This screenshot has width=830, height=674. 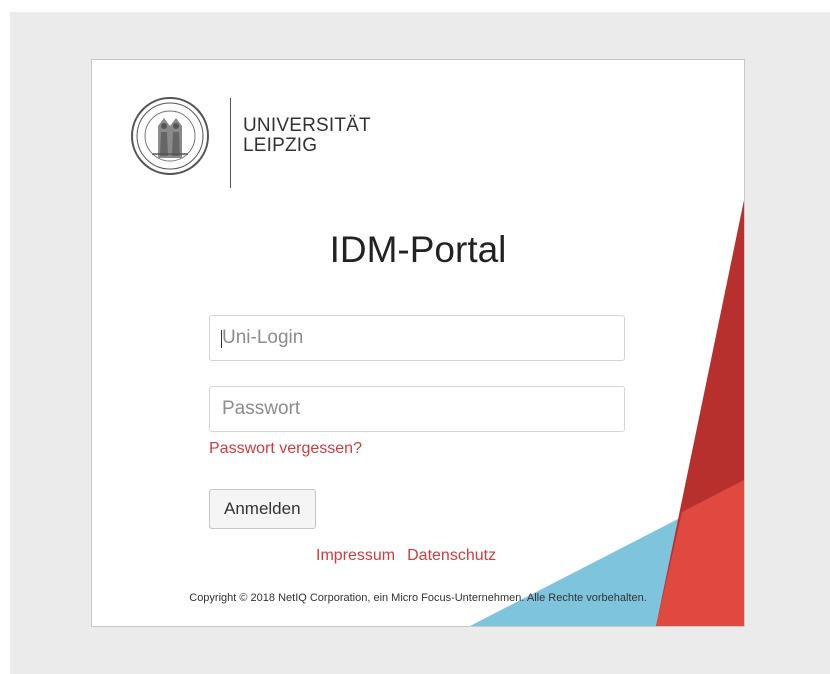 What do you see at coordinates (230, 143) in the screenshot?
I see `logo-divider` at bounding box center [230, 143].